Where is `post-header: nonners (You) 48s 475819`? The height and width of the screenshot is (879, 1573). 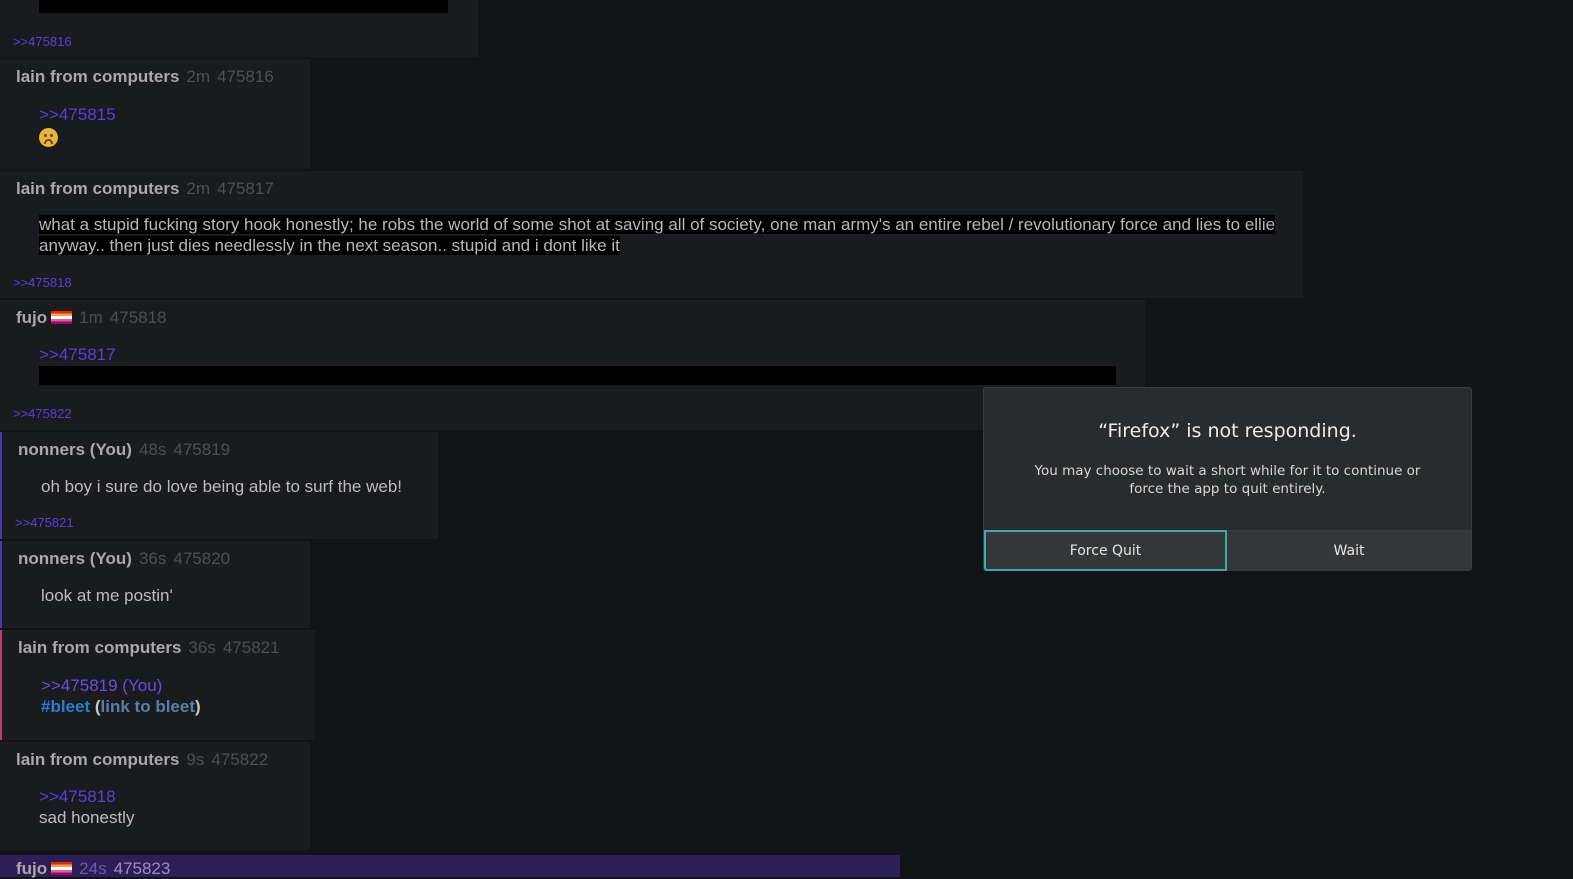
post-header: nonners (You) 48s 475819 is located at coordinates (124, 450).